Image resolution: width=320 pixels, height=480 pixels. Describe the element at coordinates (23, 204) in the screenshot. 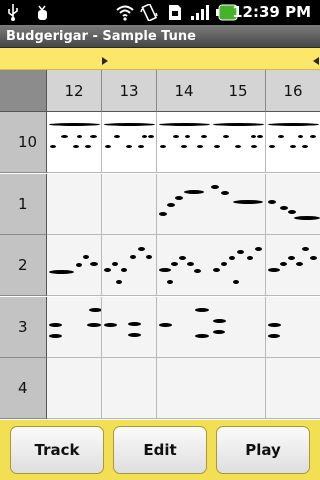

I see `track-header-1: 1` at that location.